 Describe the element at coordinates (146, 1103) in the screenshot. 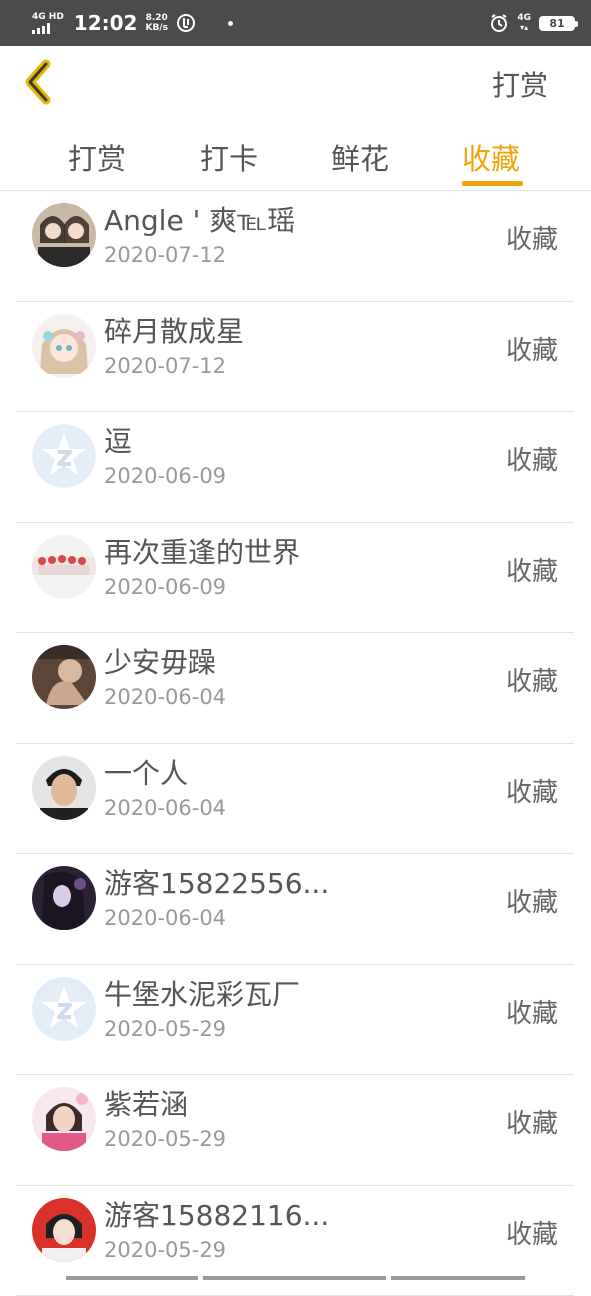

I see `user-name: 紫若涵` at that location.